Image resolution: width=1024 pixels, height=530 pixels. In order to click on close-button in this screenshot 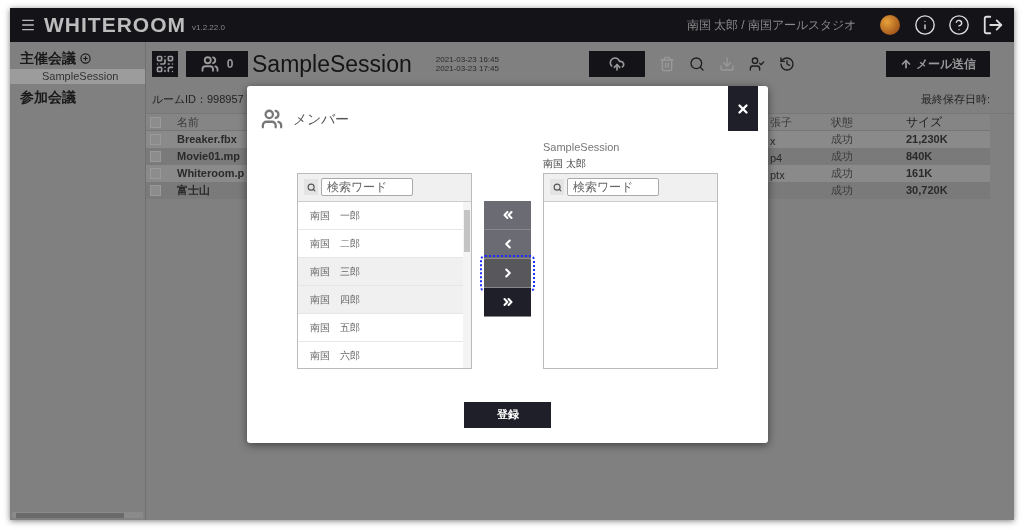, I will do `click(743, 108)`.